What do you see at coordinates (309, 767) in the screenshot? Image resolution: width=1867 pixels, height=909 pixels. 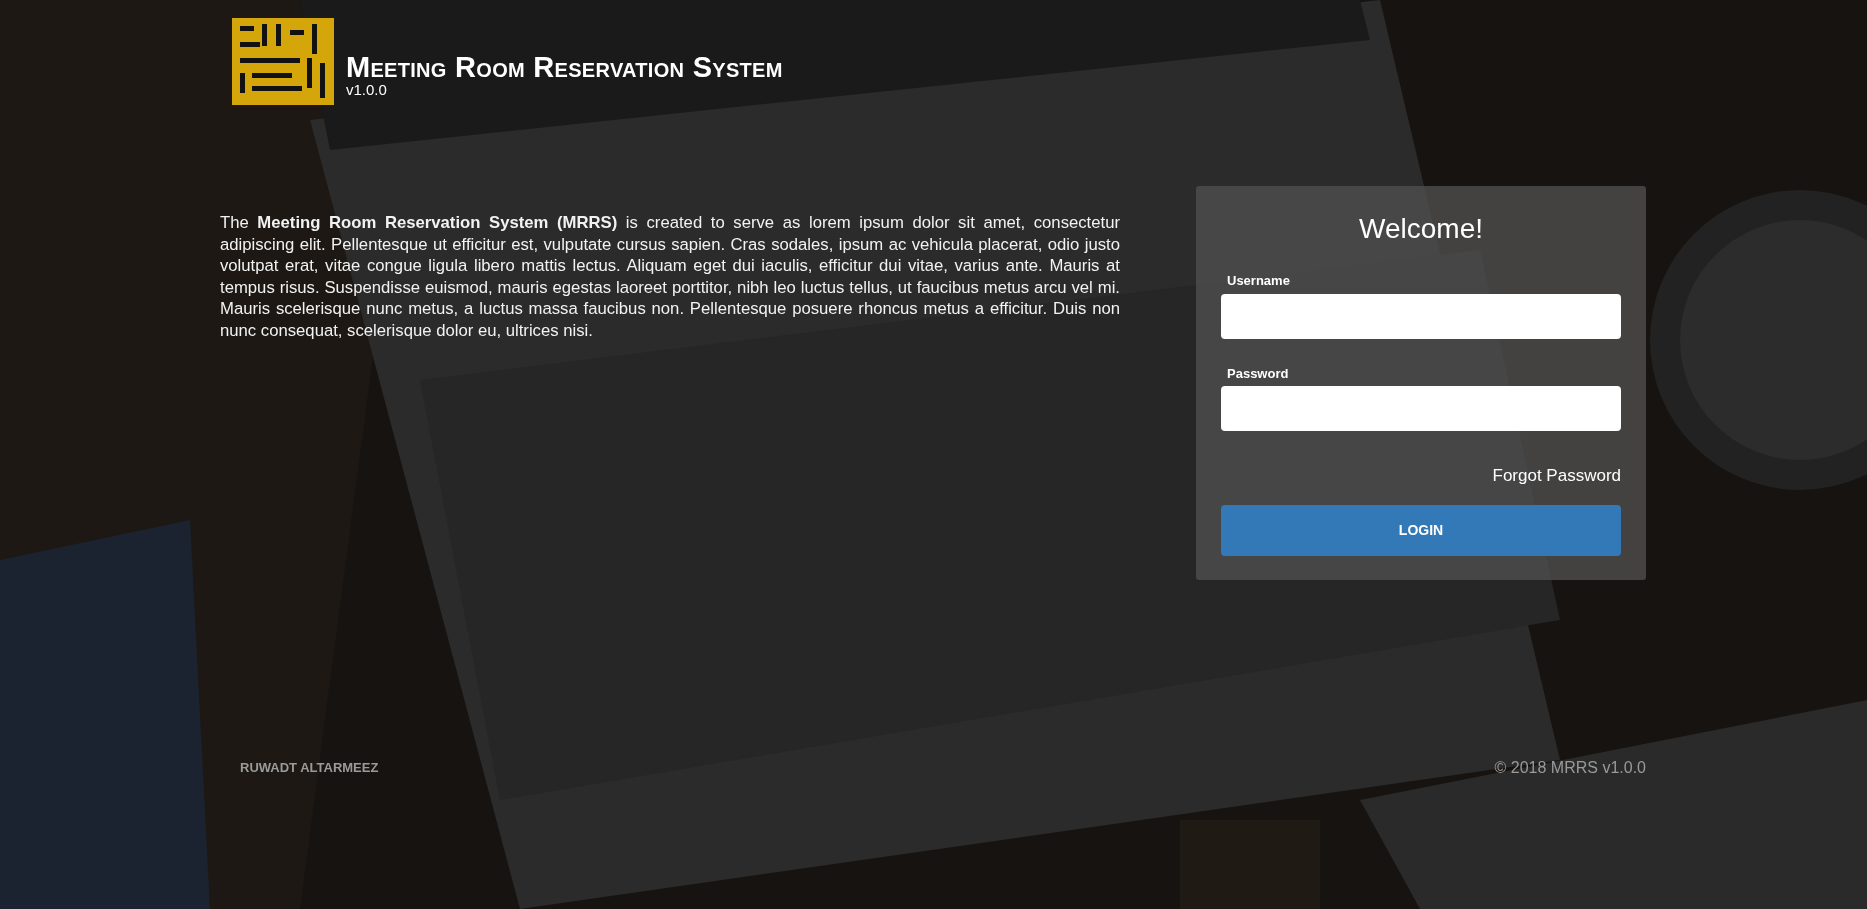 I see `company-name: RUWADT ALTARMEEZ` at bounding box center [309, 767].